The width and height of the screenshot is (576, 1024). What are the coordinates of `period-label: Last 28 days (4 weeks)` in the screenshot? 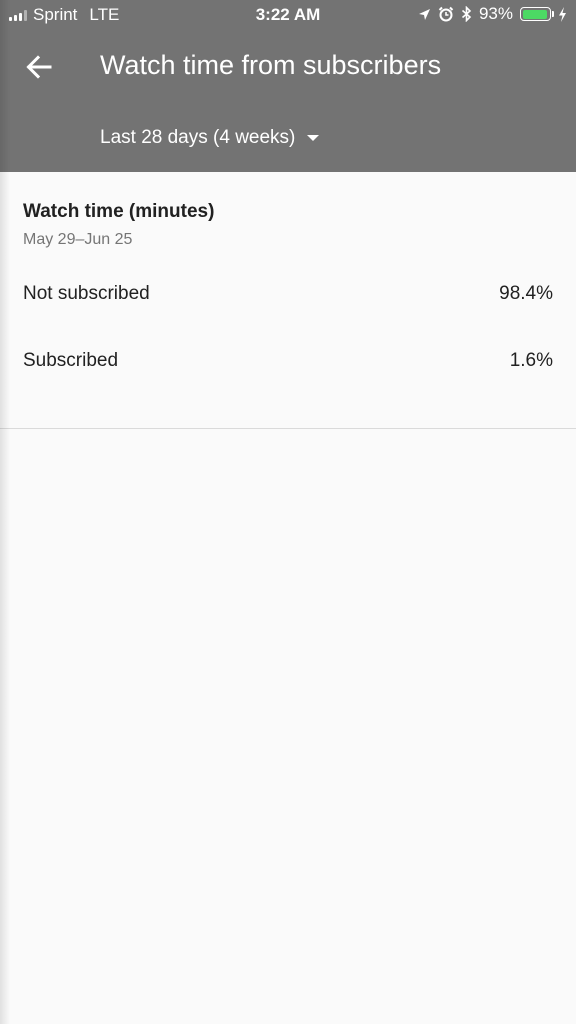 It's located at (198, 137).